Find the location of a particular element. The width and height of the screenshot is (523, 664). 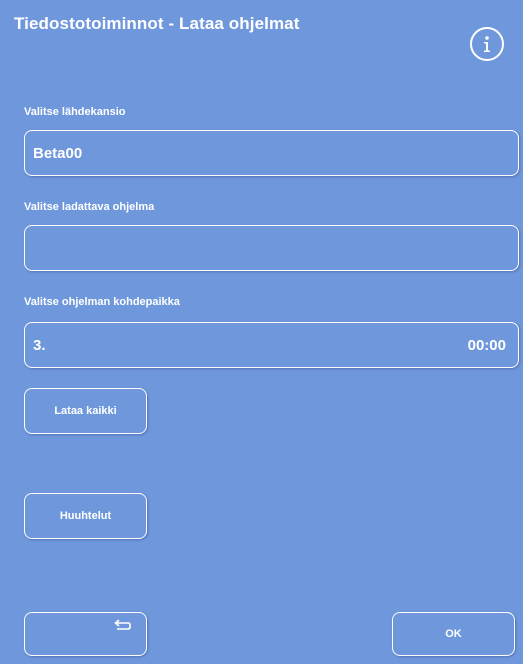

source-folder-value: Beta00 is located at coordinates (58, 153).